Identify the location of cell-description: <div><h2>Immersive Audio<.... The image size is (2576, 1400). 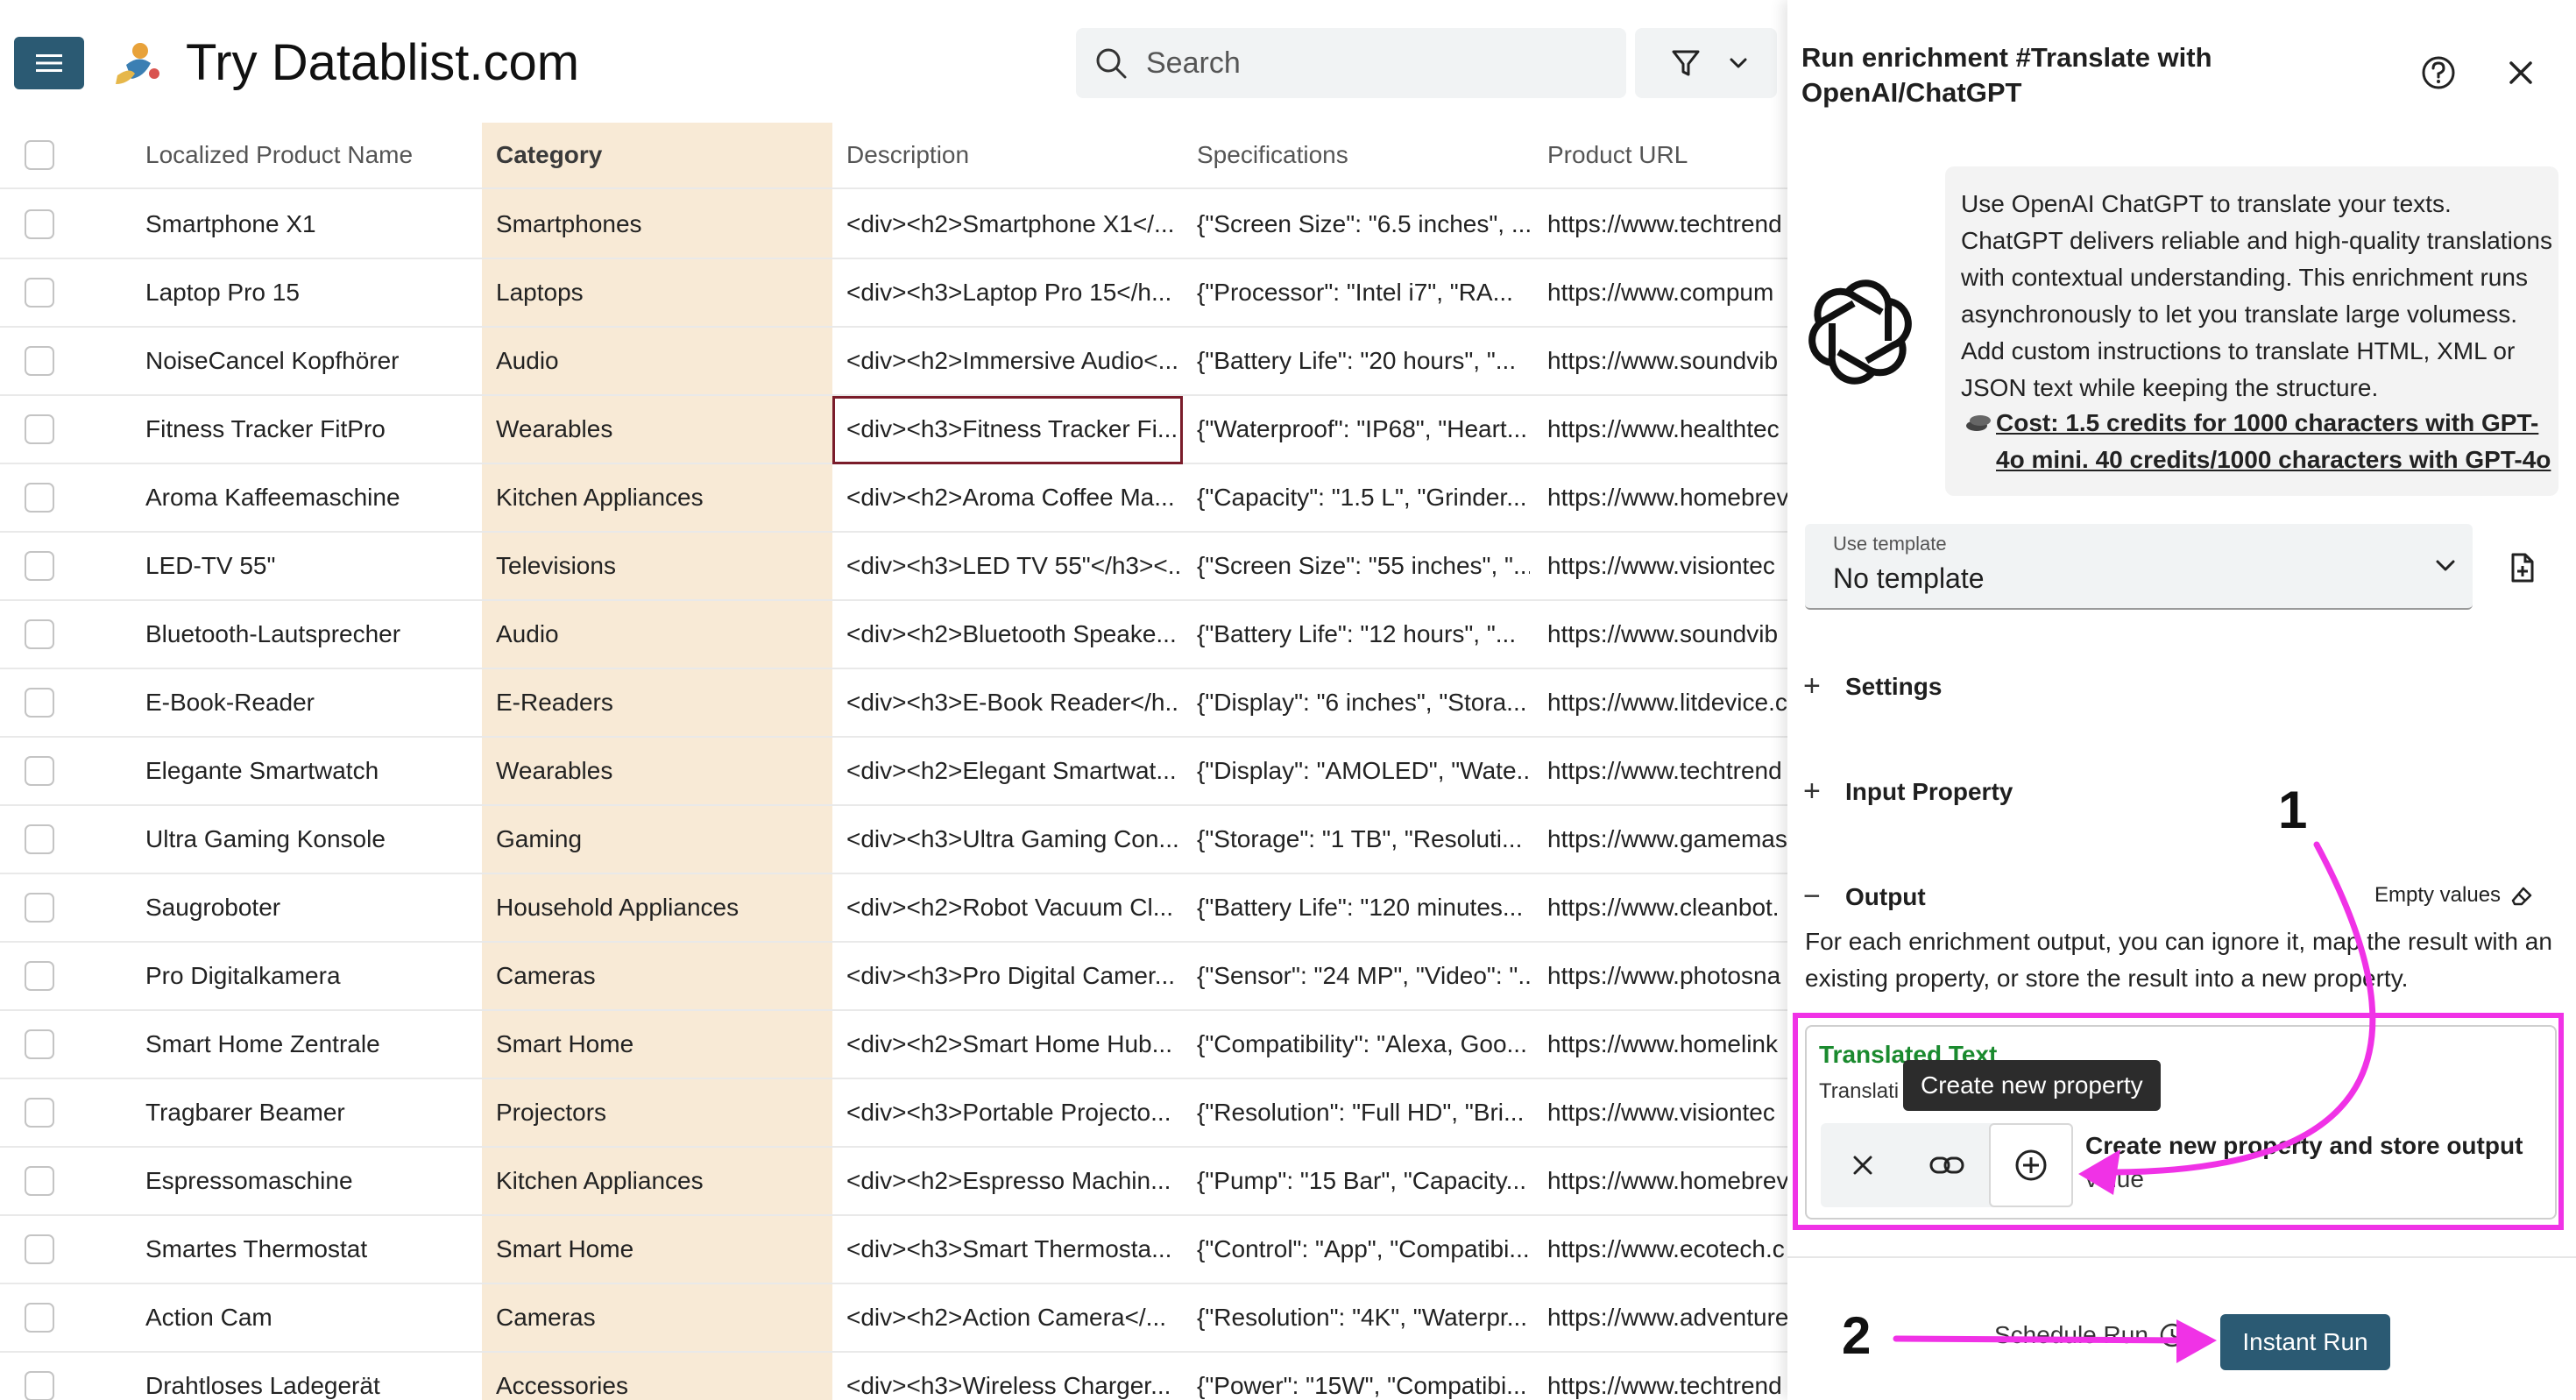
(1012, 361).